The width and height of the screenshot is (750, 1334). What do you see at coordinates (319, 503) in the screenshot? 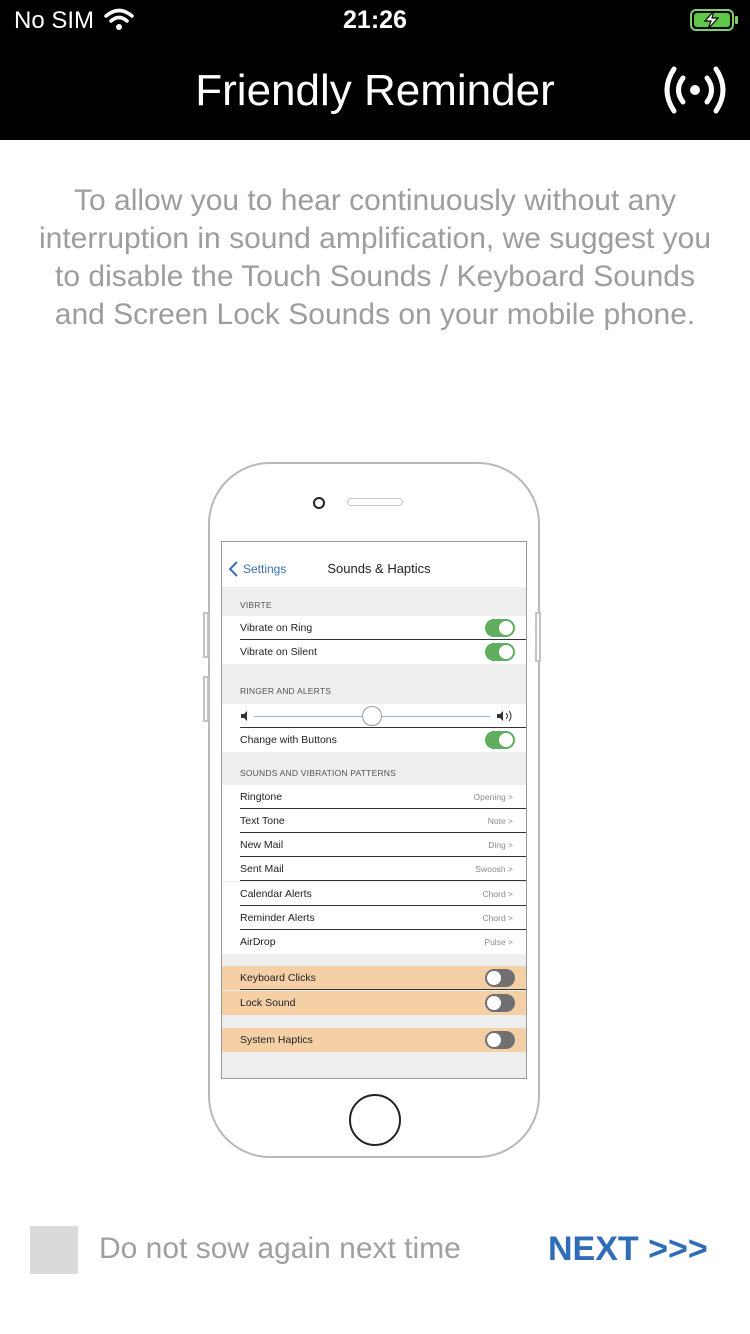
I see `camera-dot` at bounding box center [319, 503].